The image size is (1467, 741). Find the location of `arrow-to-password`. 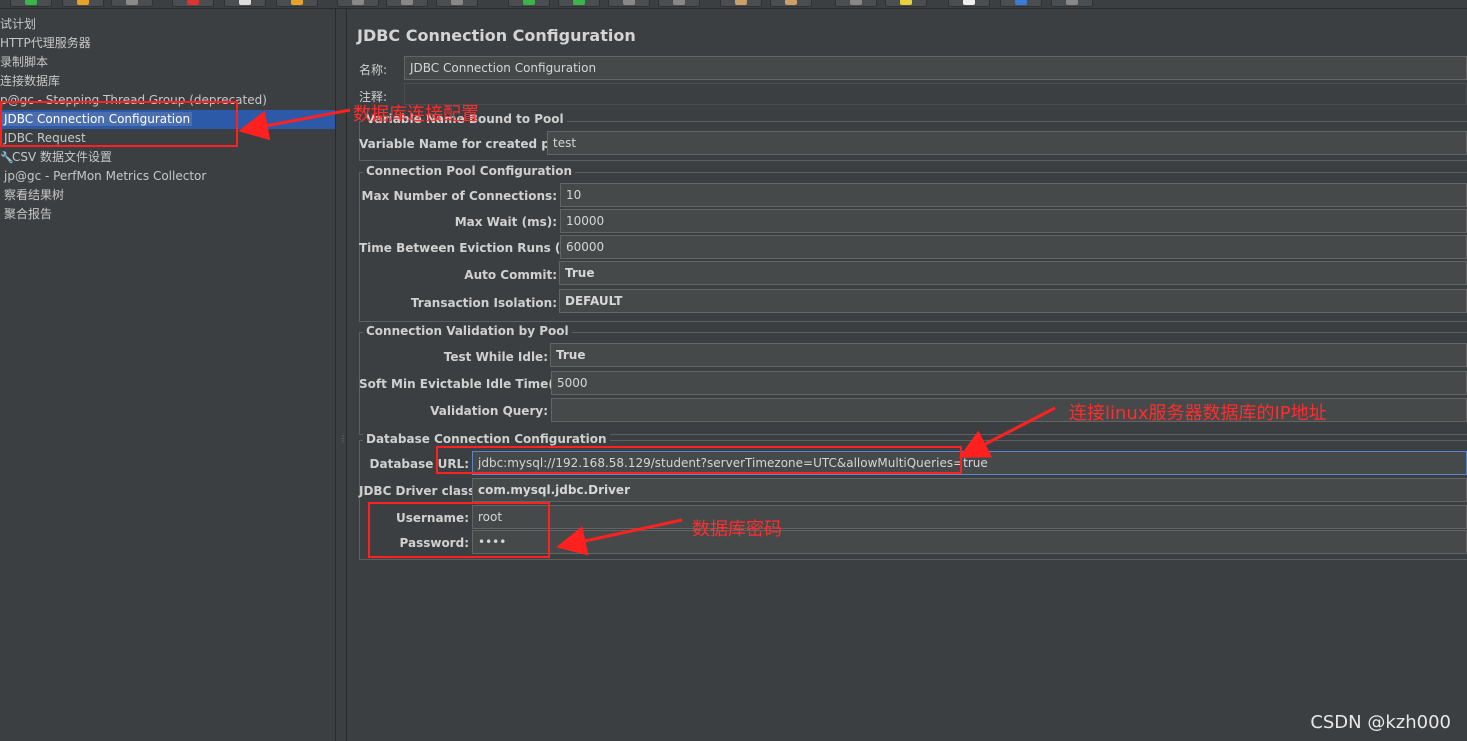

arrow-to-password is located at coordinates (619, 537).